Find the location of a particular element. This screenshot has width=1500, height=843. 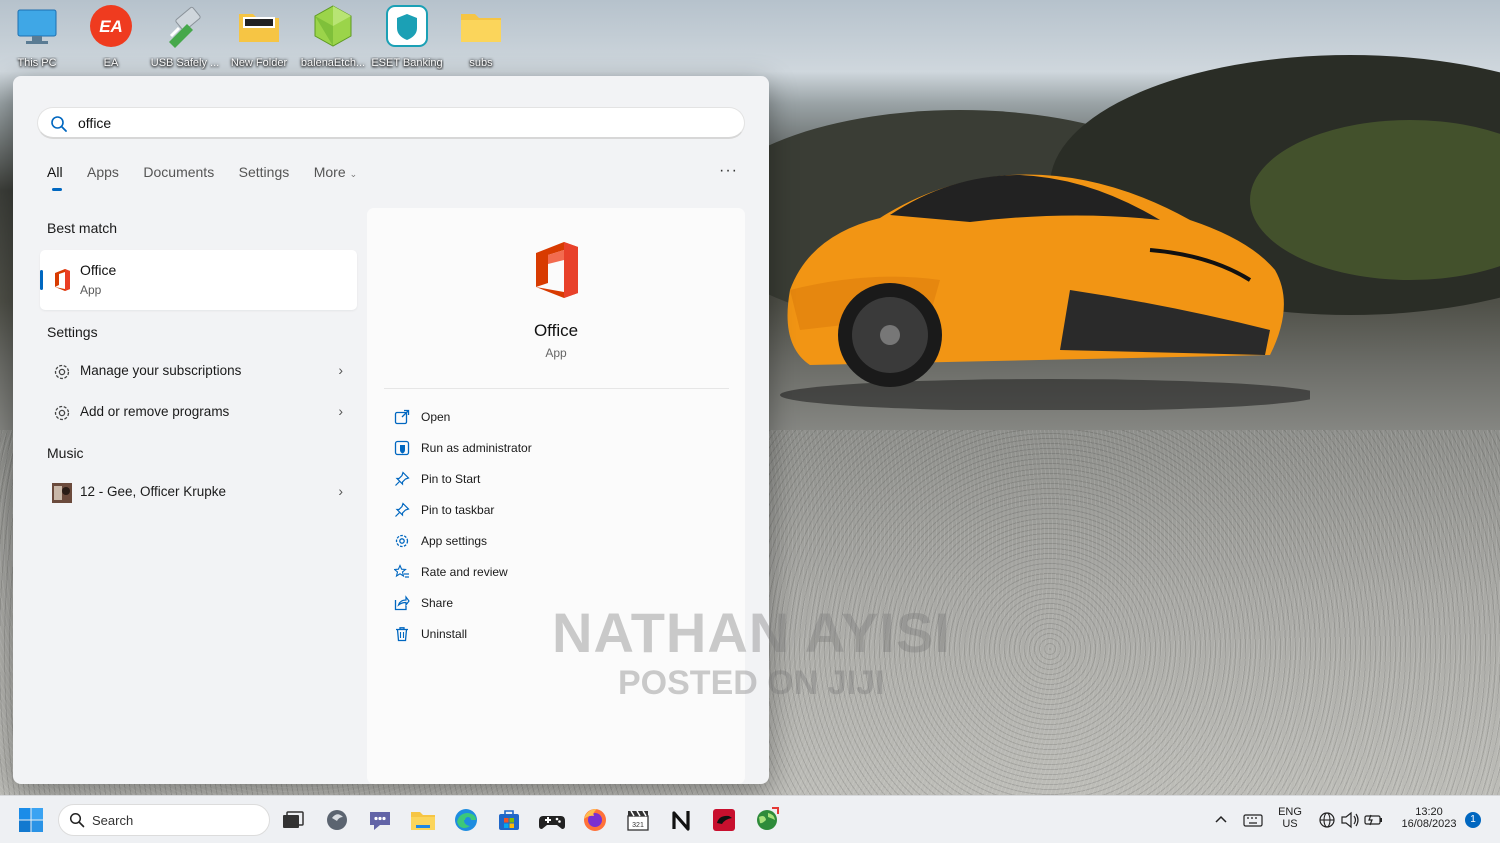

search-input is located at coordinates (398, 123).